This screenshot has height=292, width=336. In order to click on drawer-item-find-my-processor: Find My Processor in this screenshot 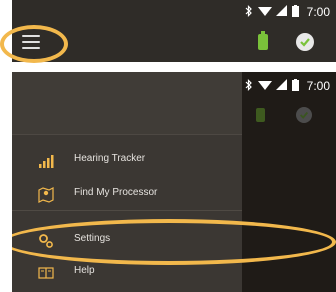, I will do `click(127, 195)`.